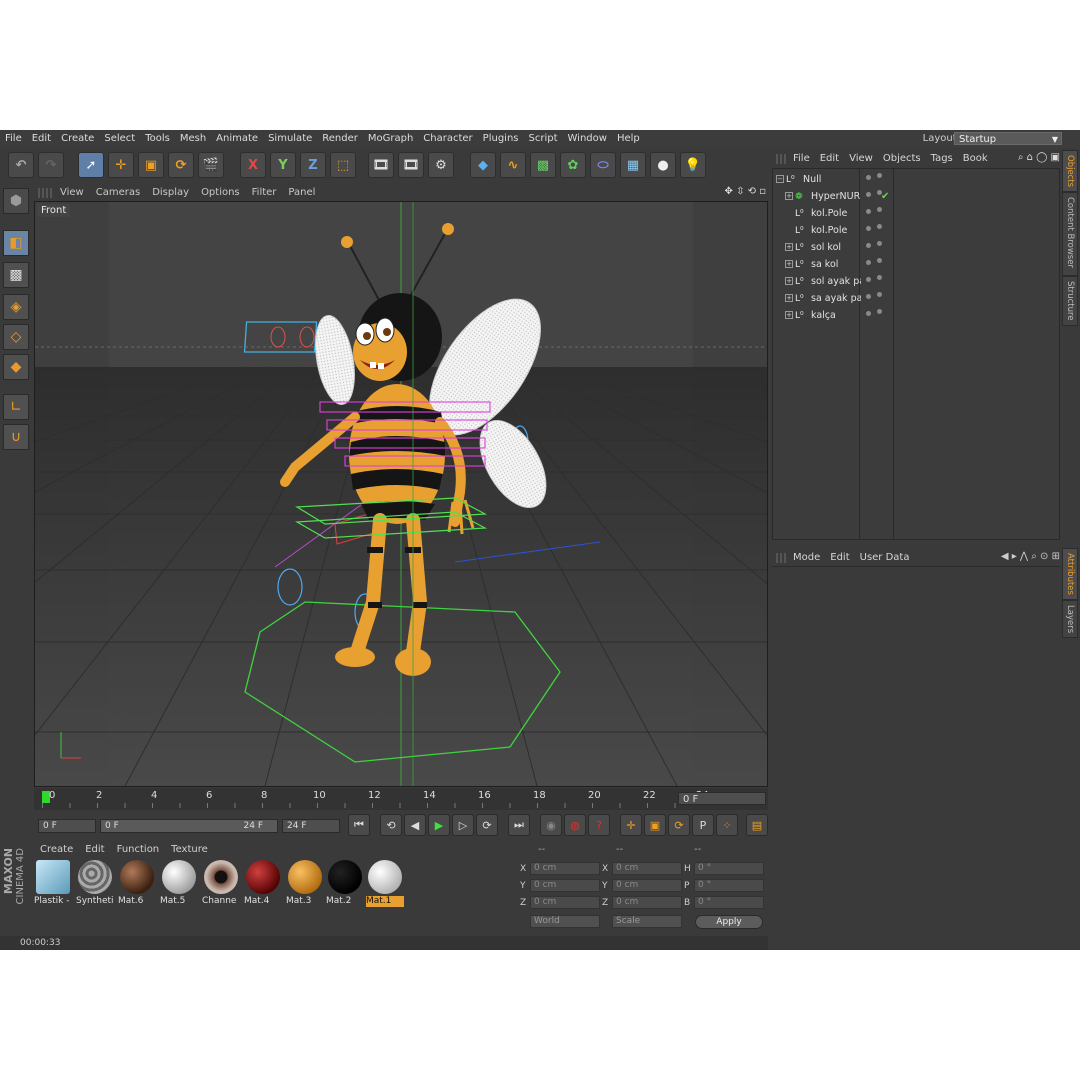 The width and height of the screenshot is (1080, 1080). What do you see at coordinates (633, 165) in the screenshot?
I see `floor-icon: ▦` at bounding box center [633, 165].